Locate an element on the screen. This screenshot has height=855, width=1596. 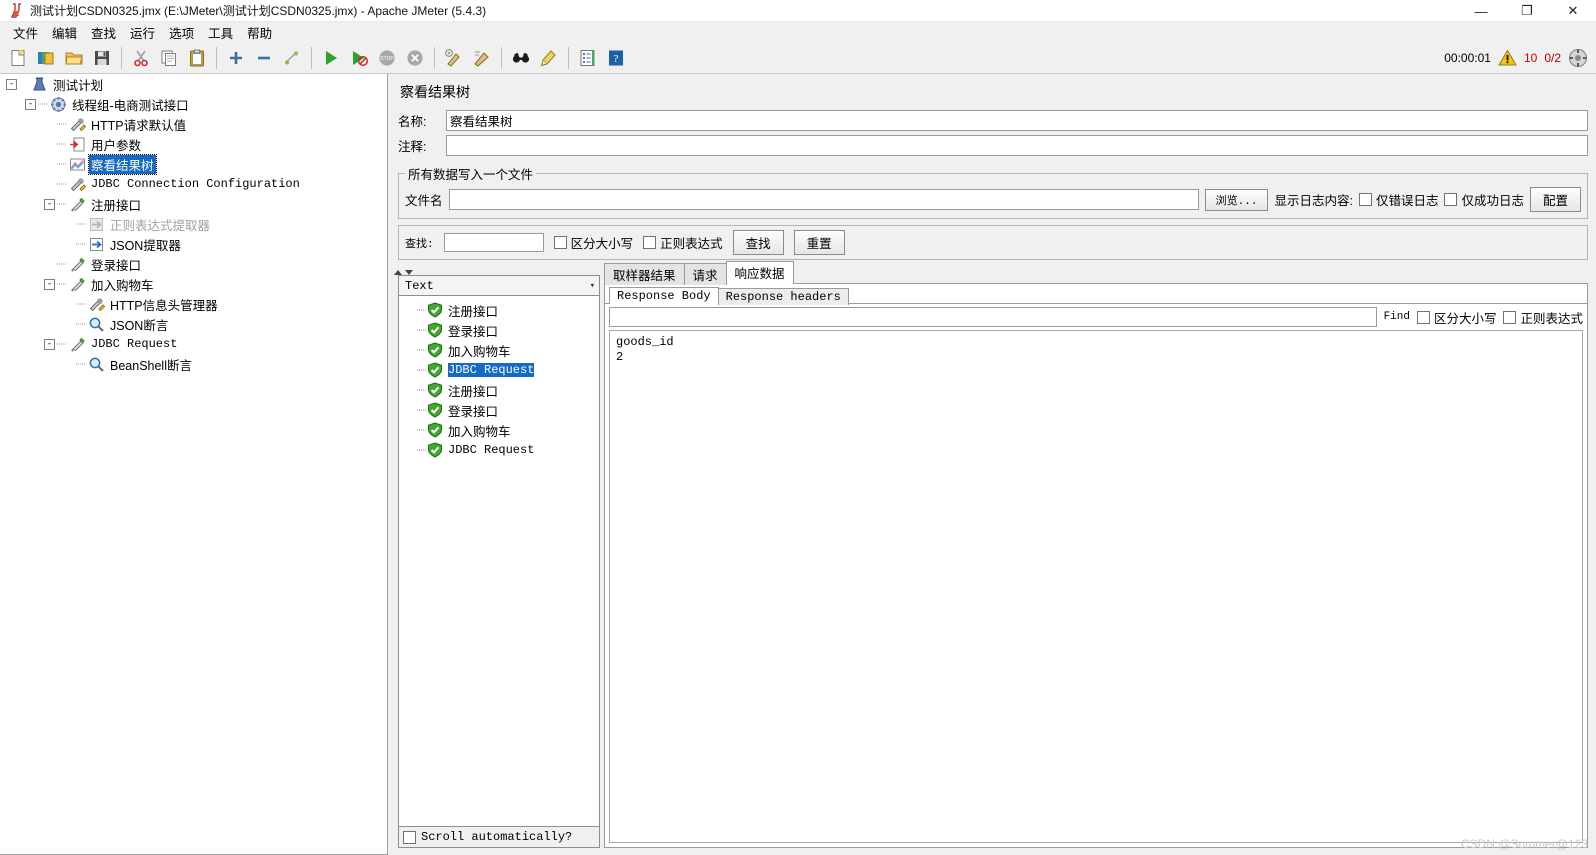
clear-all-icon is located at coordinates (482, 58).